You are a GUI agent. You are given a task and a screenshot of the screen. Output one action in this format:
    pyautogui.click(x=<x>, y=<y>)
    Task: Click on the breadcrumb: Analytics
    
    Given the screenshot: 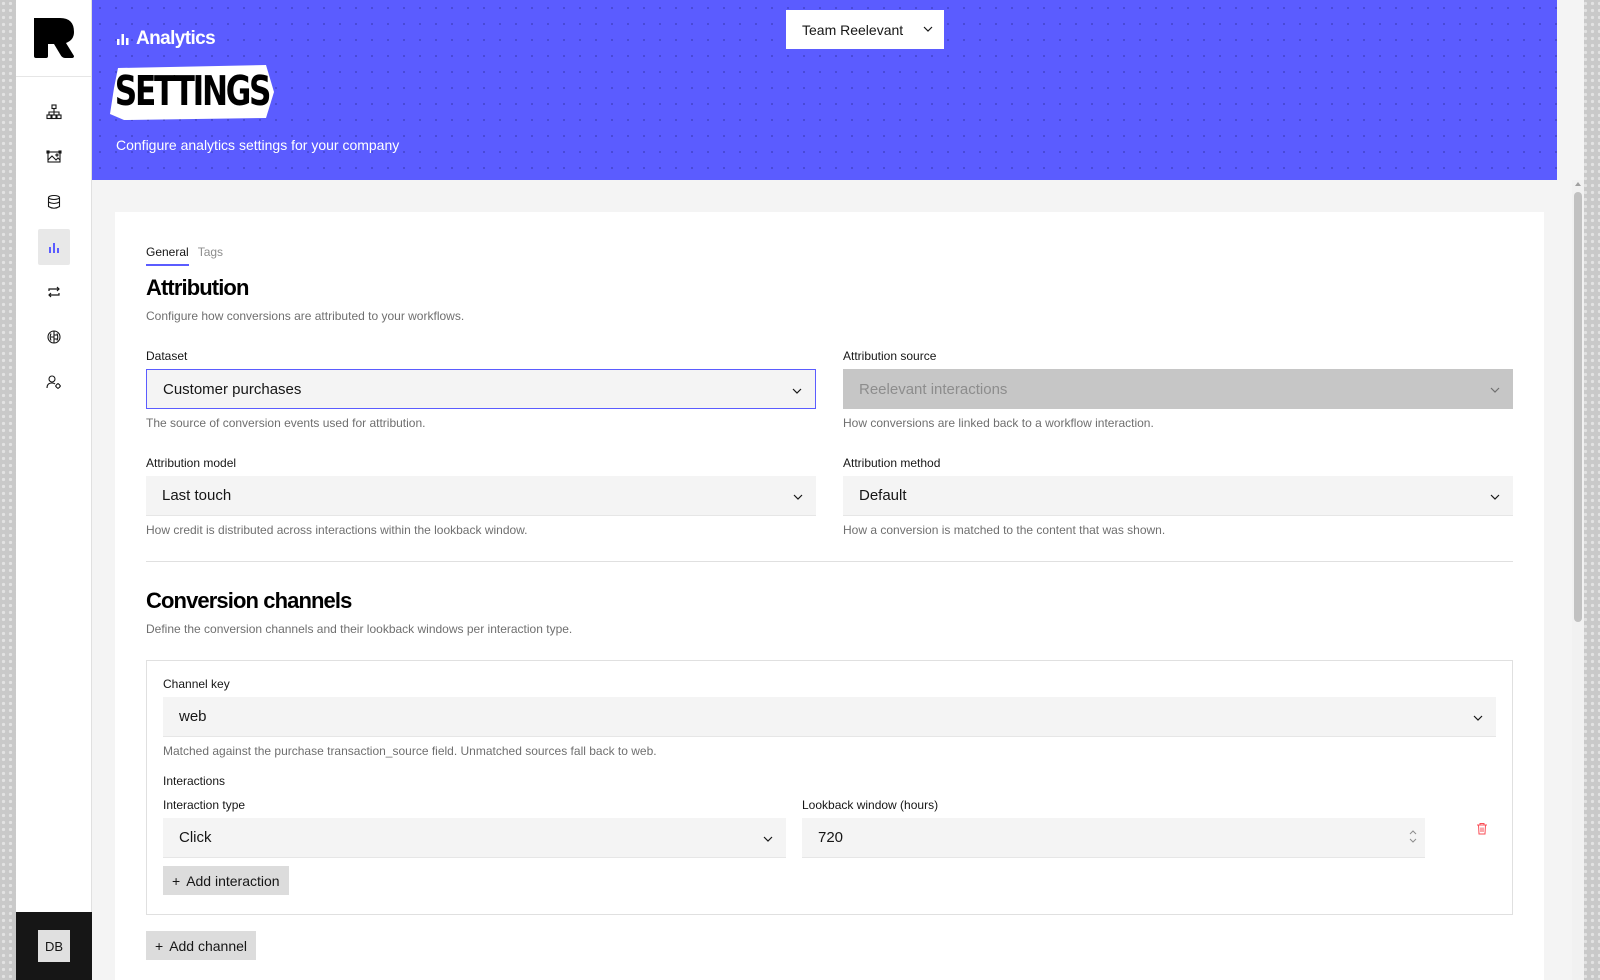 What is the action you would take?
    pyautogui.click(x=166, y=39)
    